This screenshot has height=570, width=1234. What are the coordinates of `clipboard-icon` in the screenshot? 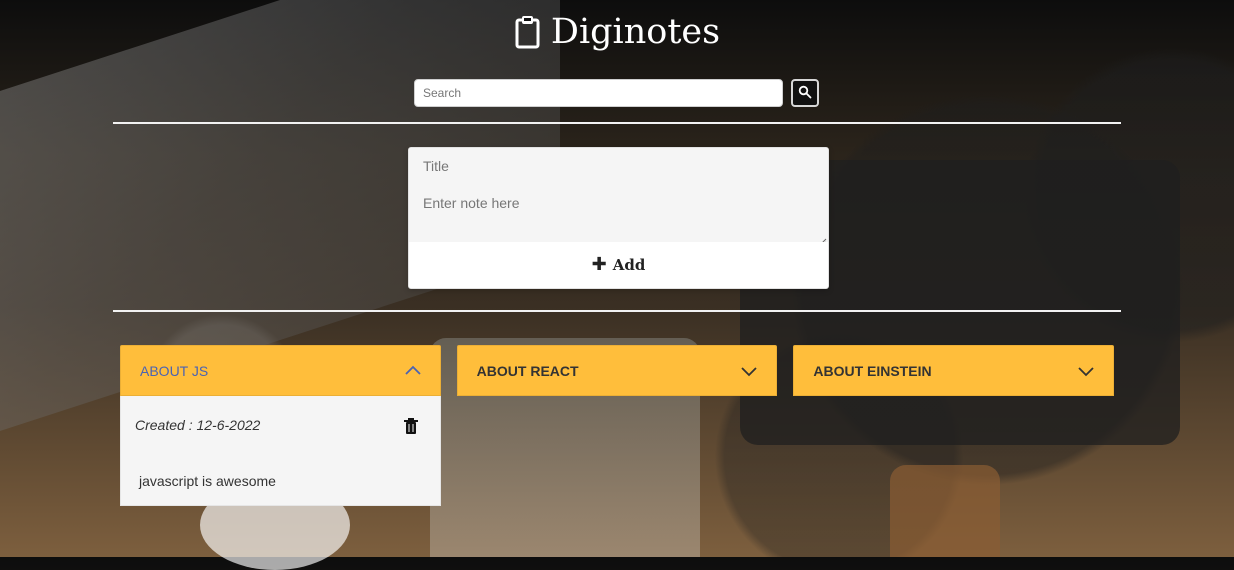 It's located at (527, 32).